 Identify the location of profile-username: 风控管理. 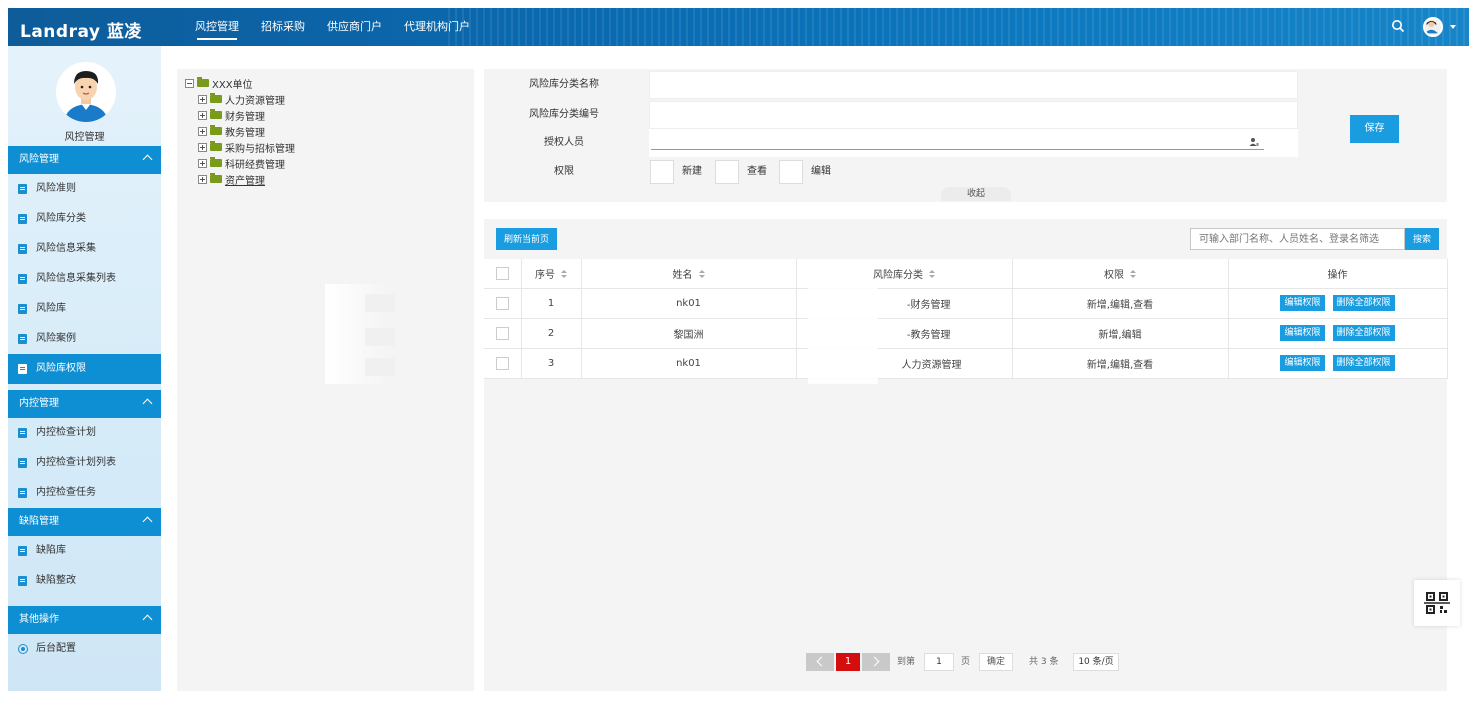
(84, 137).